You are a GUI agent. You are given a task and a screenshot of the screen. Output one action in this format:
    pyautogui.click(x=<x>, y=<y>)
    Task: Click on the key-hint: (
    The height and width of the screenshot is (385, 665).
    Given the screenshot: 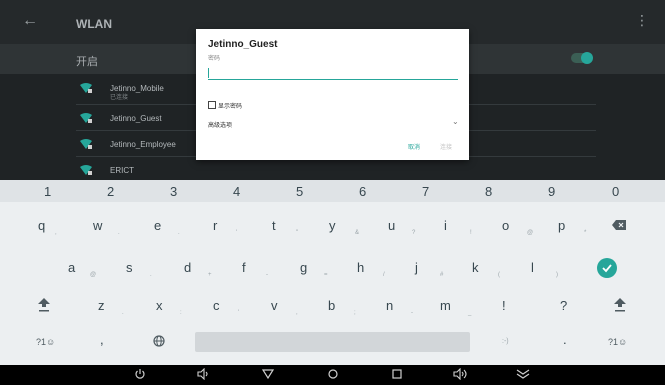 What is the action you would take?
    pyautogui.click(x=499, y=275)
    